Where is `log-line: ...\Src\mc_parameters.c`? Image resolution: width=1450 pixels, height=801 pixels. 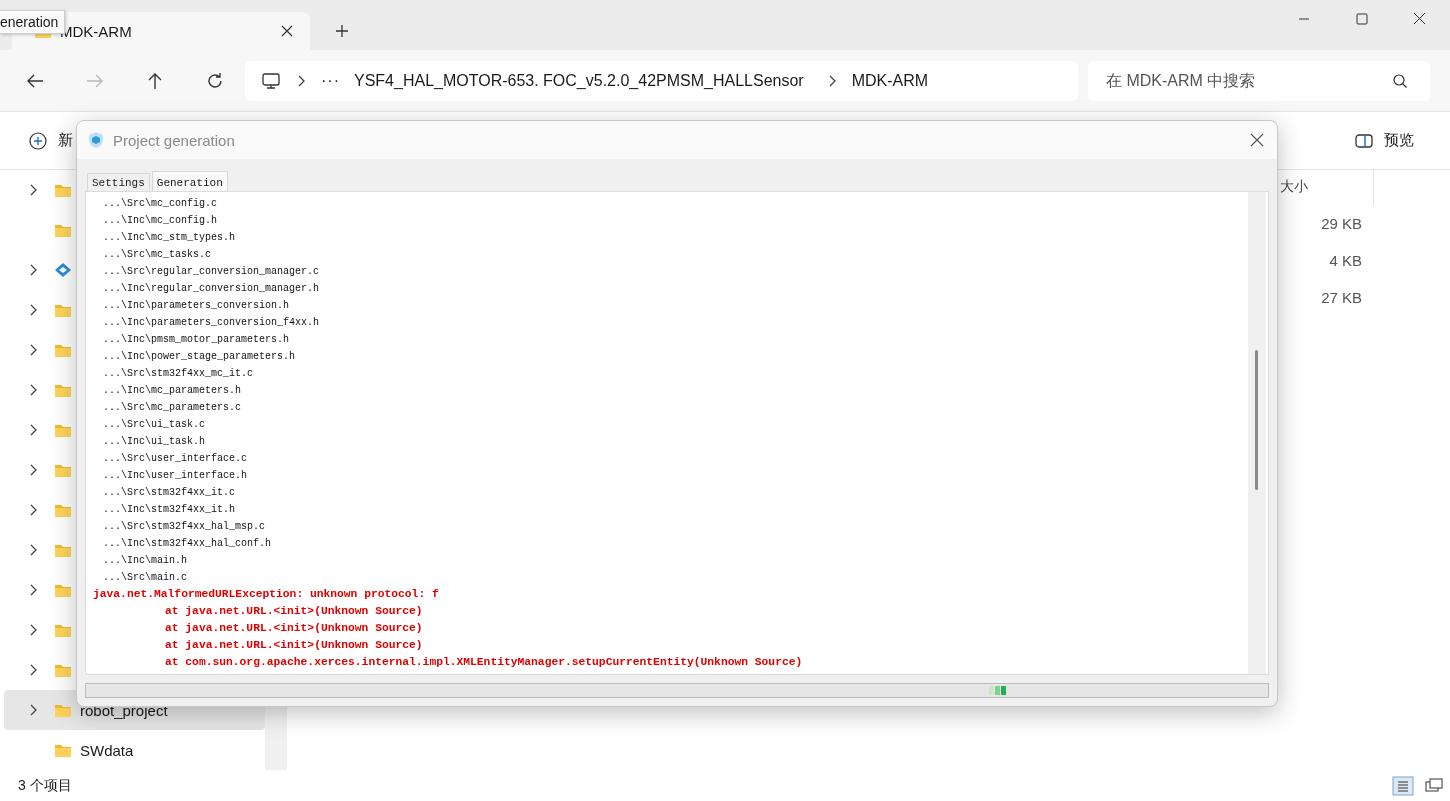
log-line: ...\Src\mc_parameters.c is located at coordinates (172, 408).